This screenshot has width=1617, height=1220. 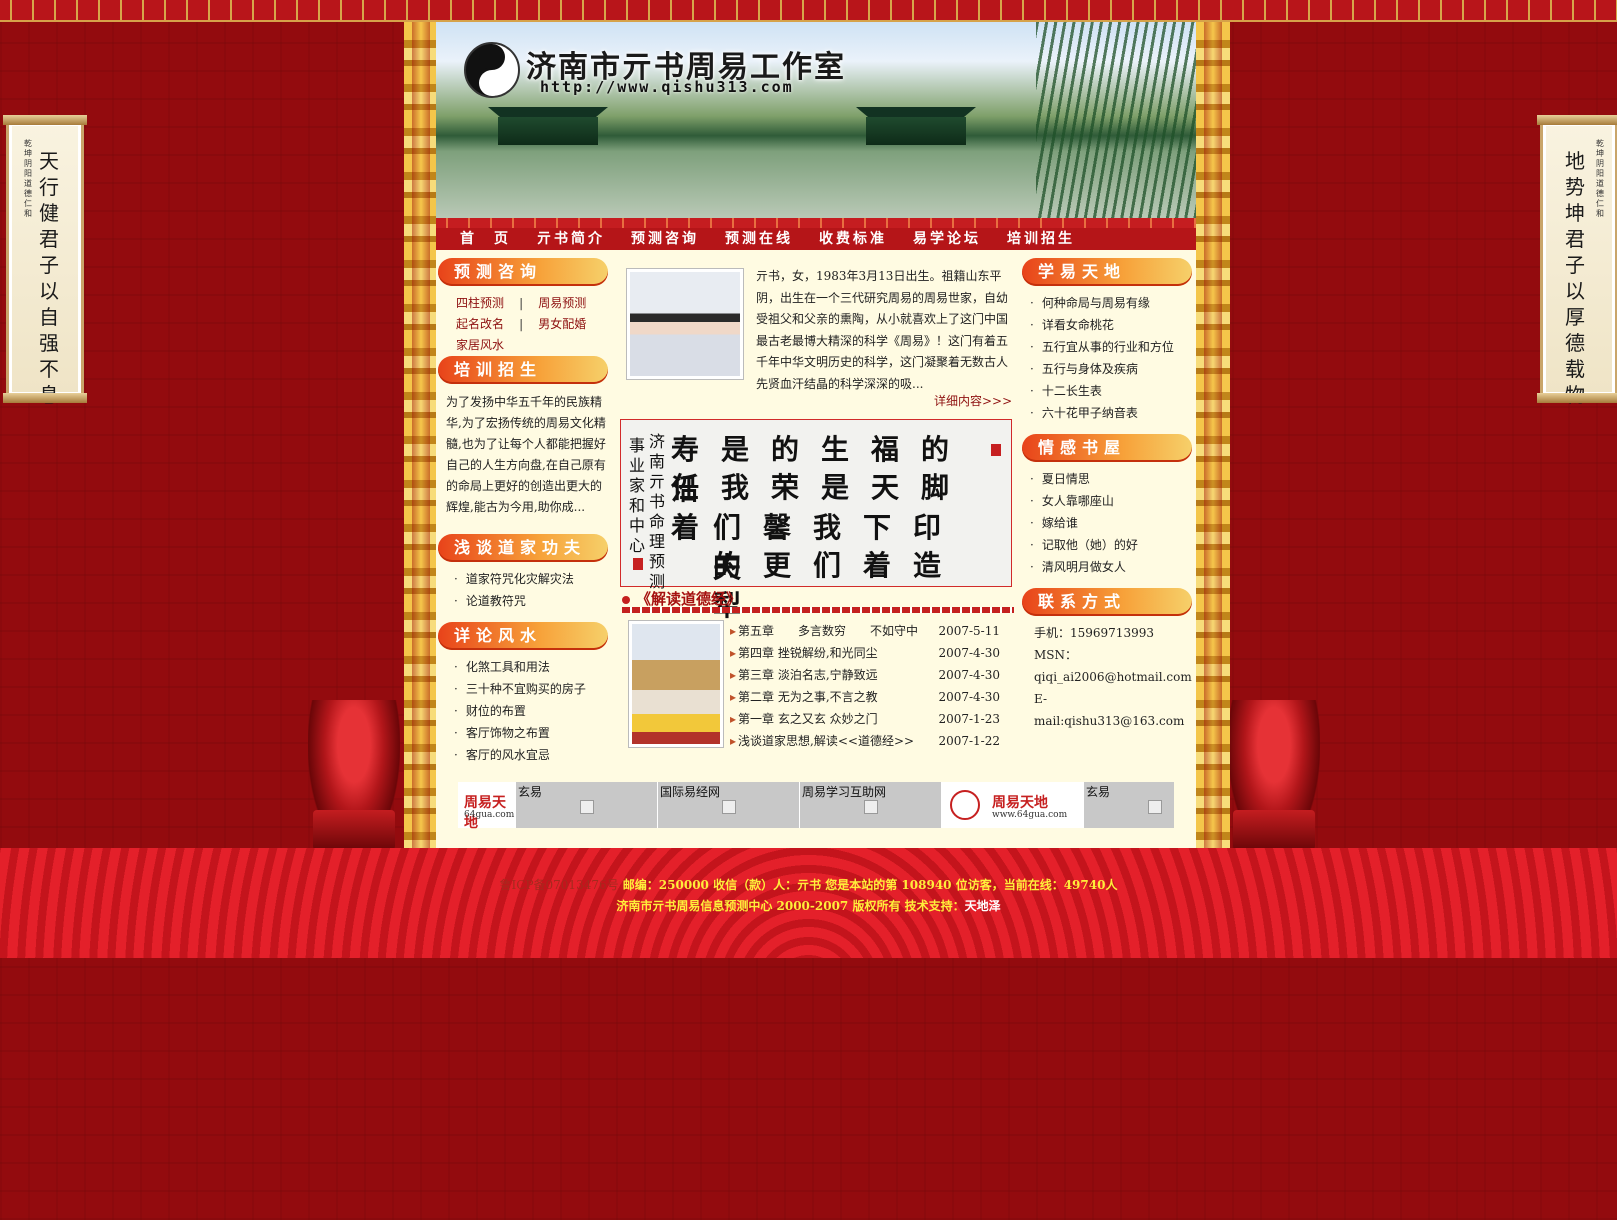 I want to click on golden-pillar-left, so click(x=421, y=437).